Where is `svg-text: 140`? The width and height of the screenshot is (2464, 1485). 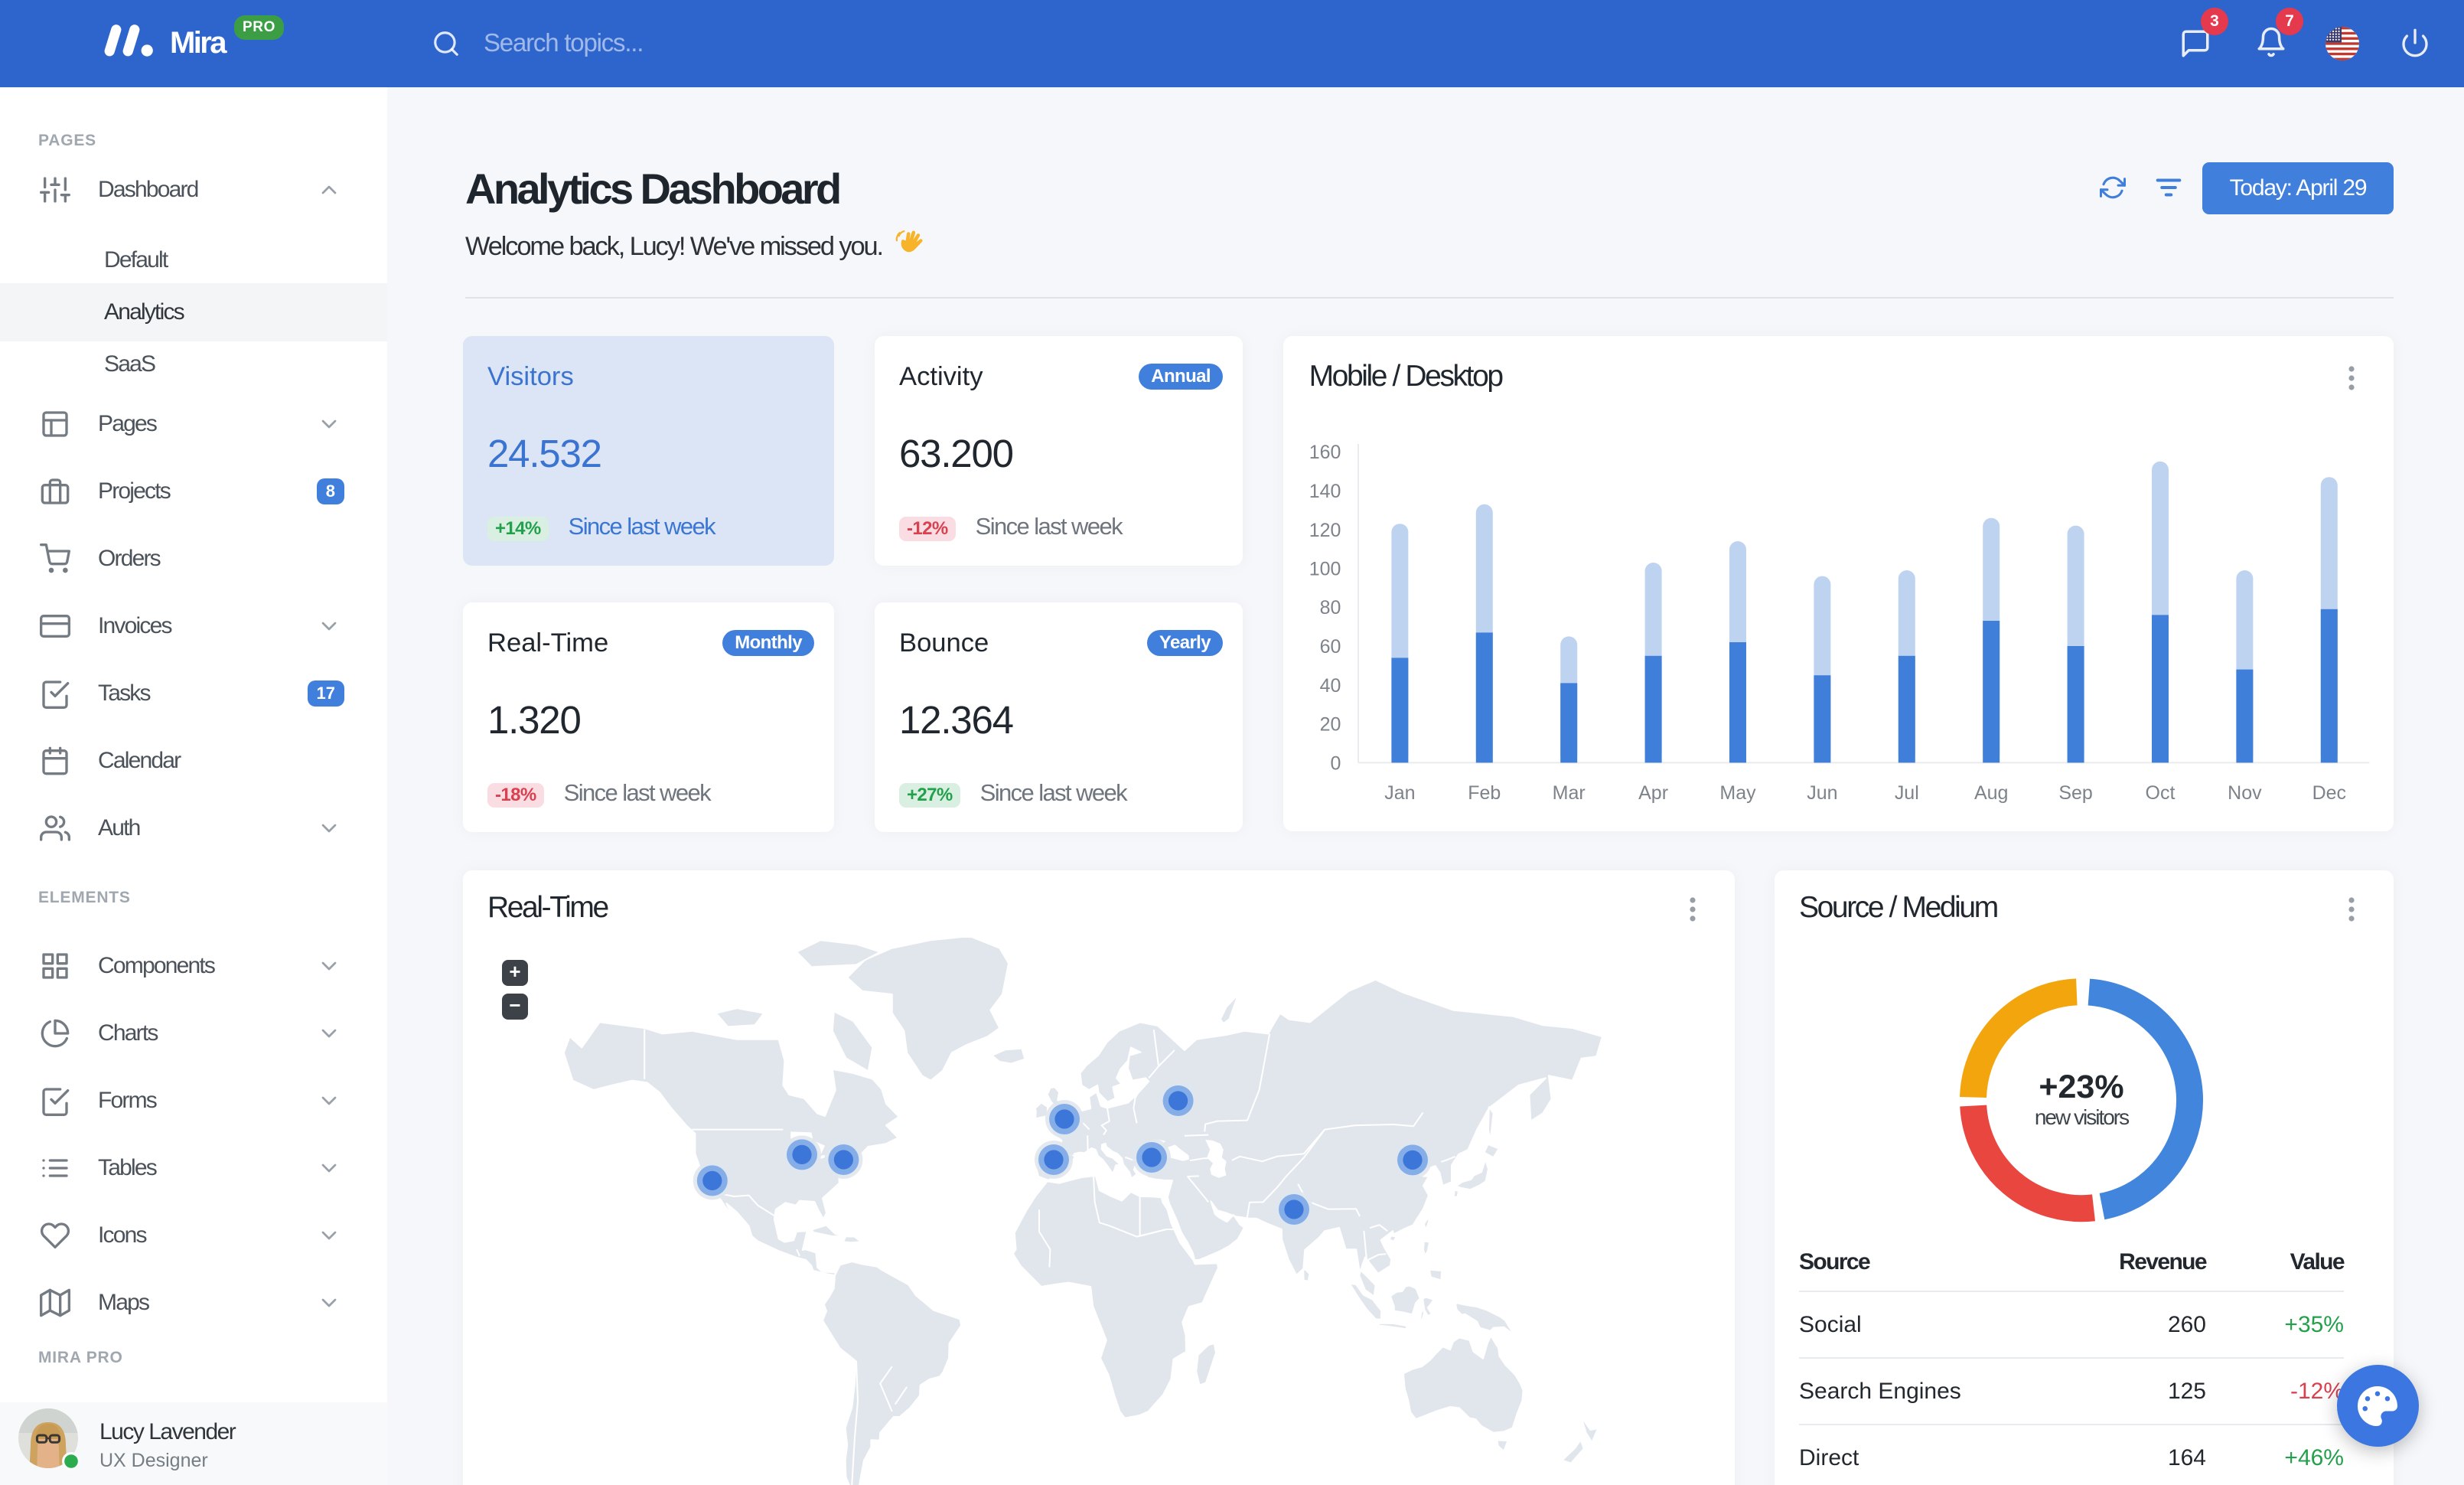 svg-text: 140 is located at coordinates (1325, 491).